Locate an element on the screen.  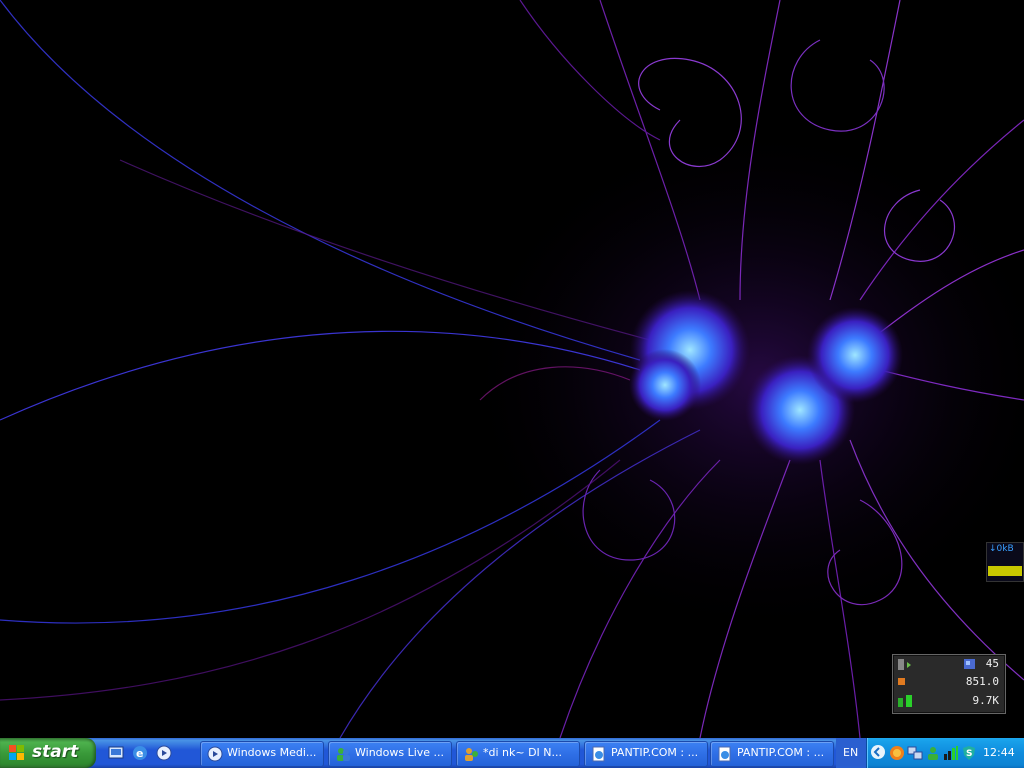
clock: 12:44 is located at coordinates (999, 752).